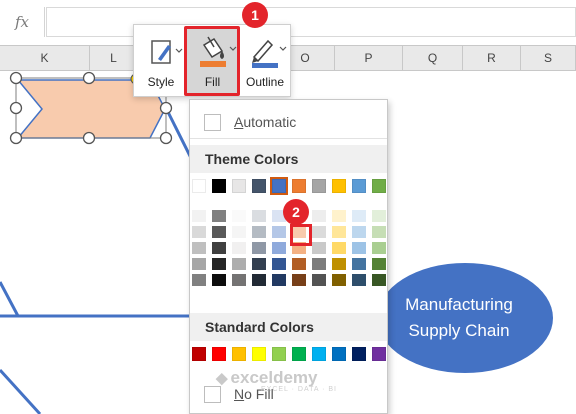 This screenshot has width=576, height=414. I want to click on automatic-option: Automatic, so click(288, 122).